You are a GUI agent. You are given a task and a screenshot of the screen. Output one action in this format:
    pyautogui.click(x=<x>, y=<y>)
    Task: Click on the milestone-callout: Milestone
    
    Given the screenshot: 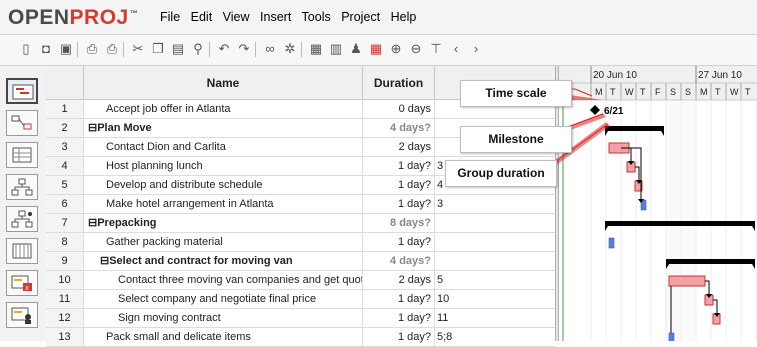 What is the action you would take?
    pyautogui.click(x=516, y=139)
    